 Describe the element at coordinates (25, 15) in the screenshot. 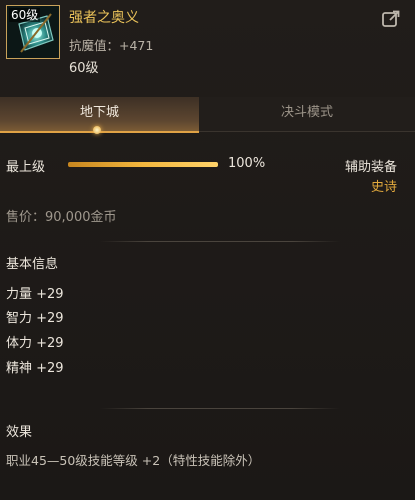

I see `item-level-tag: 60级` at that location.